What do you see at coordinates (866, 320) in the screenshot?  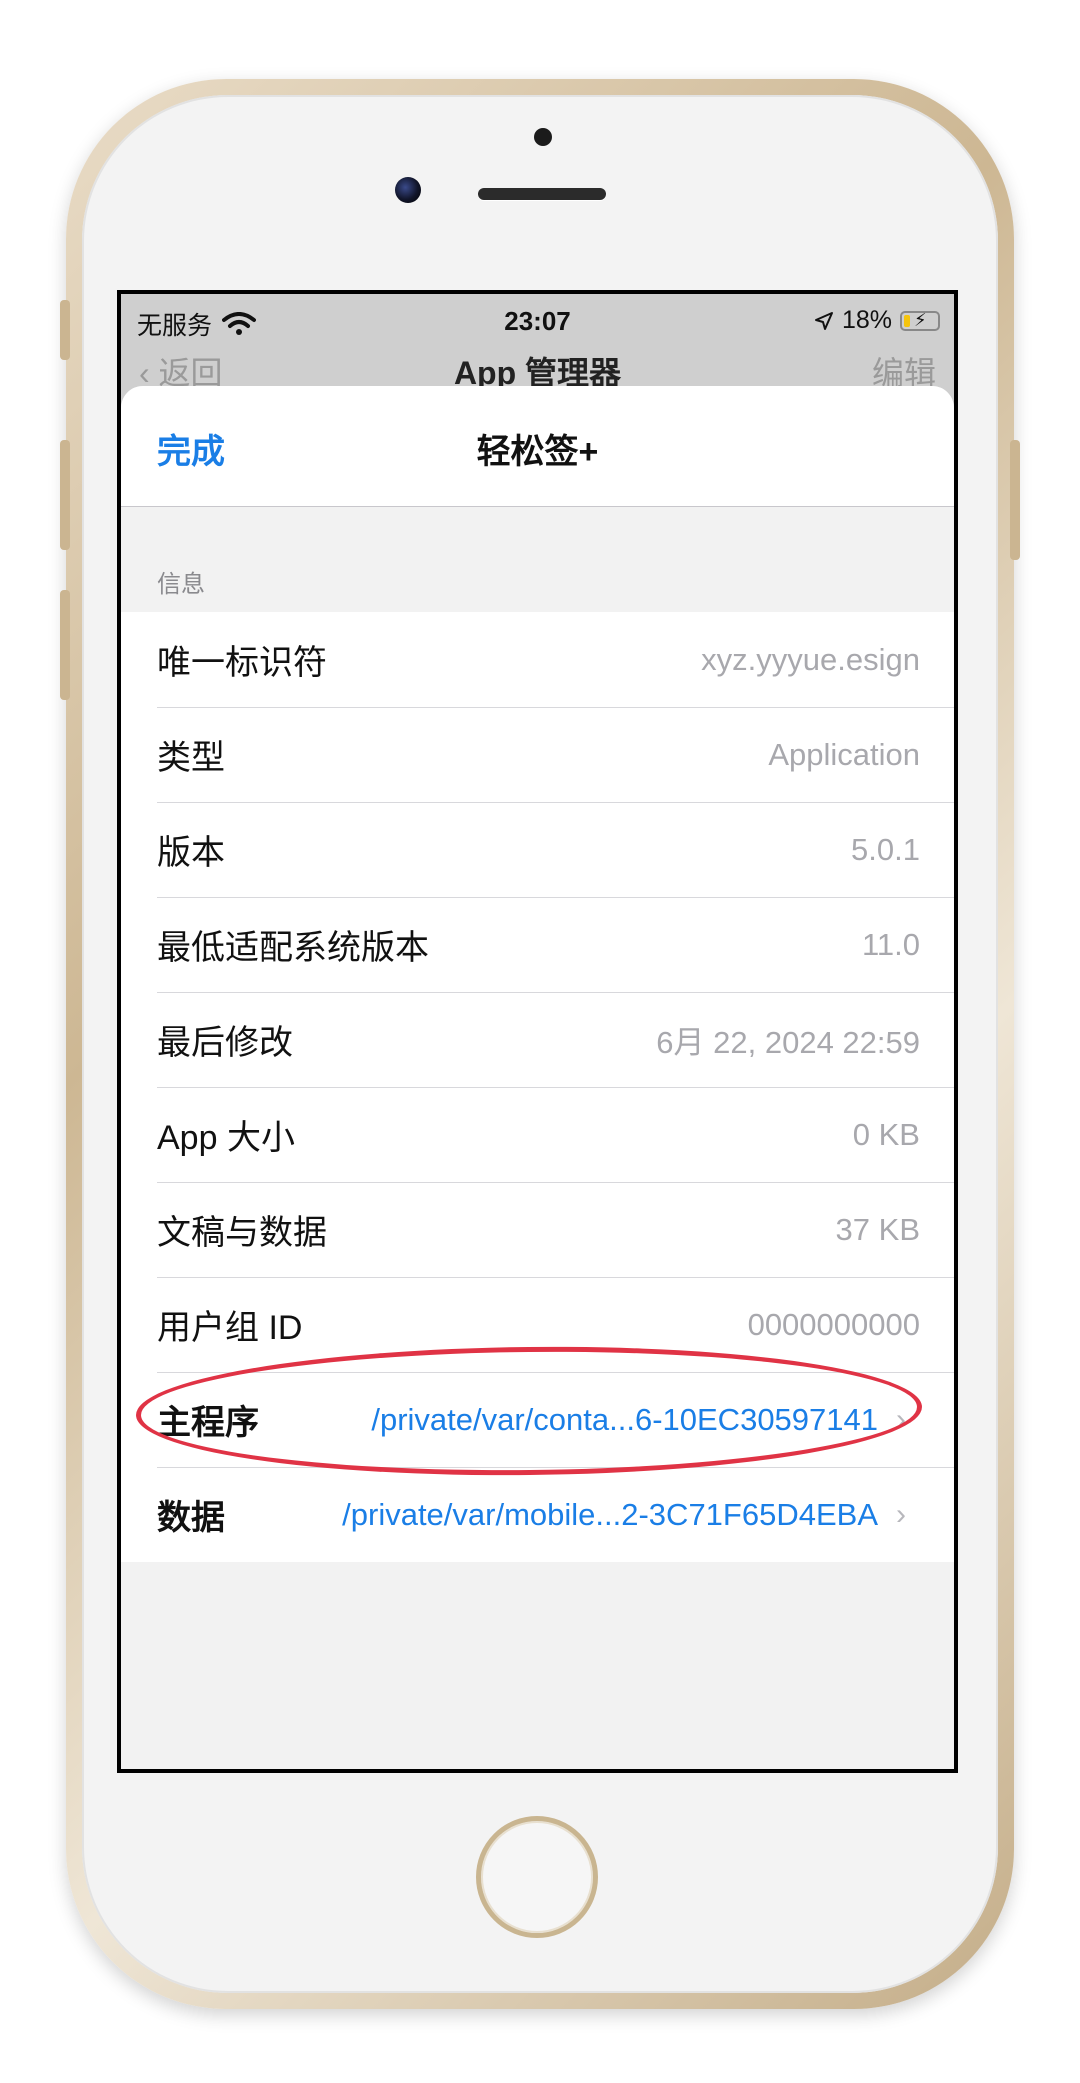 I see `battery-percent: 18%` at bounding box center [866, 320].